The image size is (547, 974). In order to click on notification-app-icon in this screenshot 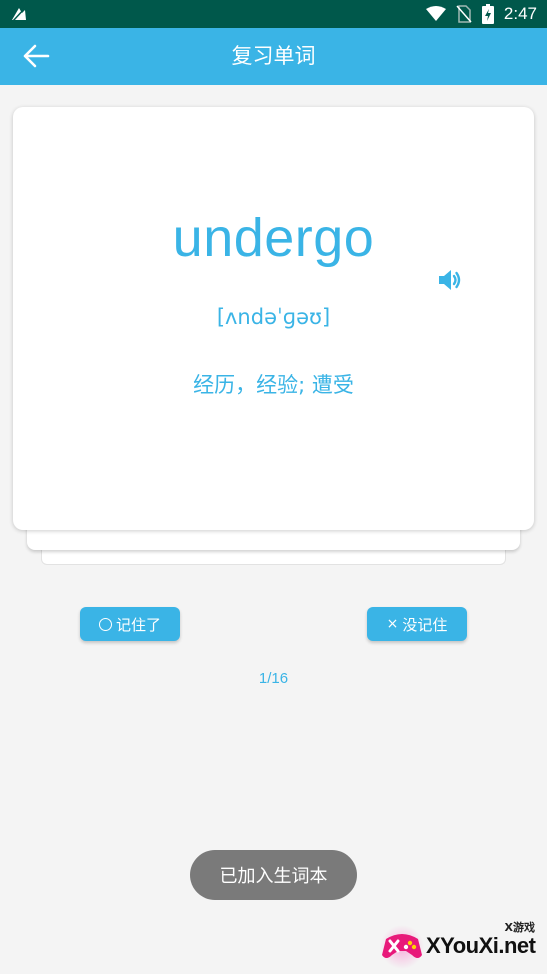, I will do `click(19, 14)`.